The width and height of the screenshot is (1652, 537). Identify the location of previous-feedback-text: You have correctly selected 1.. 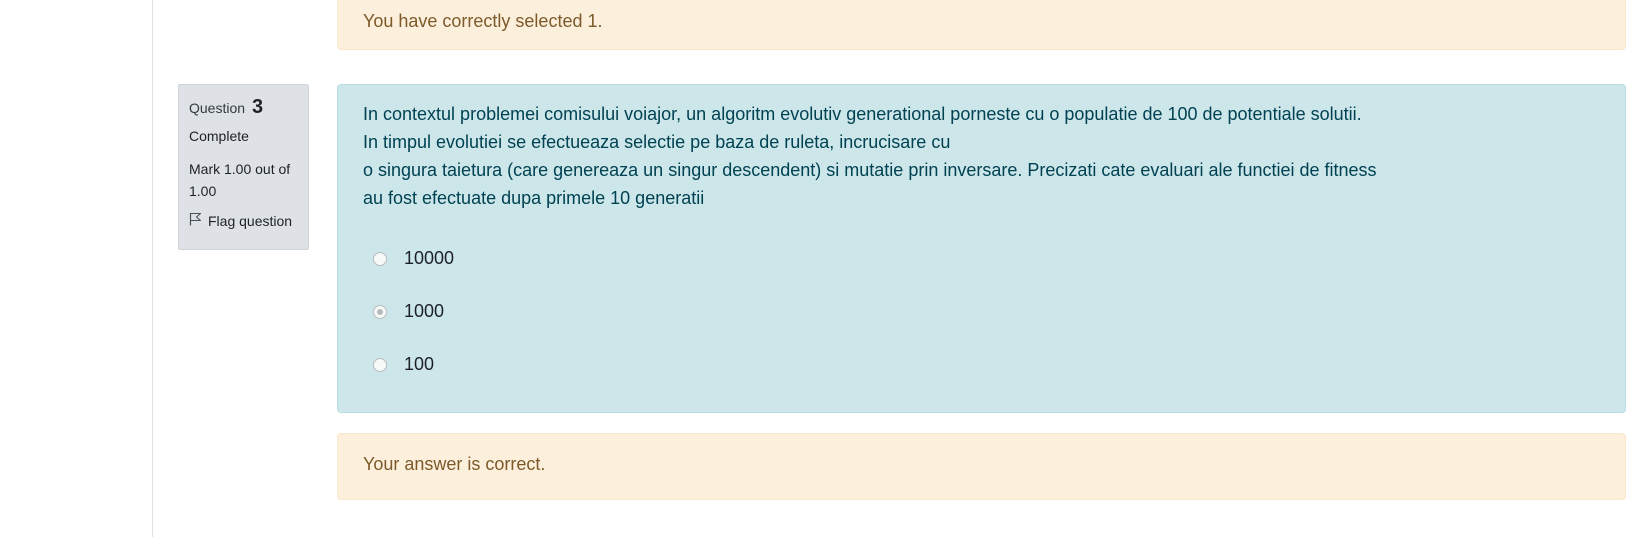
(483, 21).